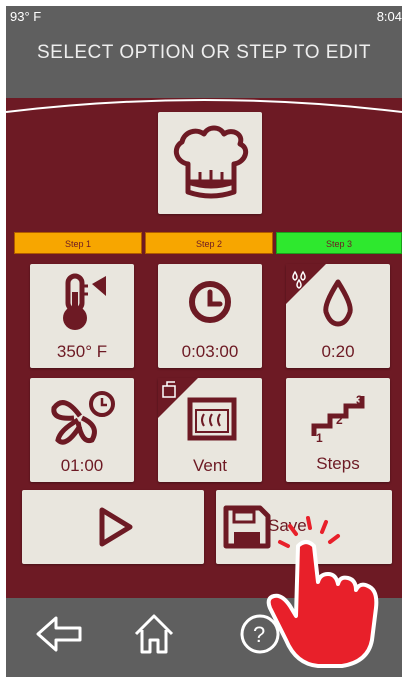 Image resolution: width=402 pixels, height=677 pixels. I want to click on chef-hat-icon, so click(211, 162).